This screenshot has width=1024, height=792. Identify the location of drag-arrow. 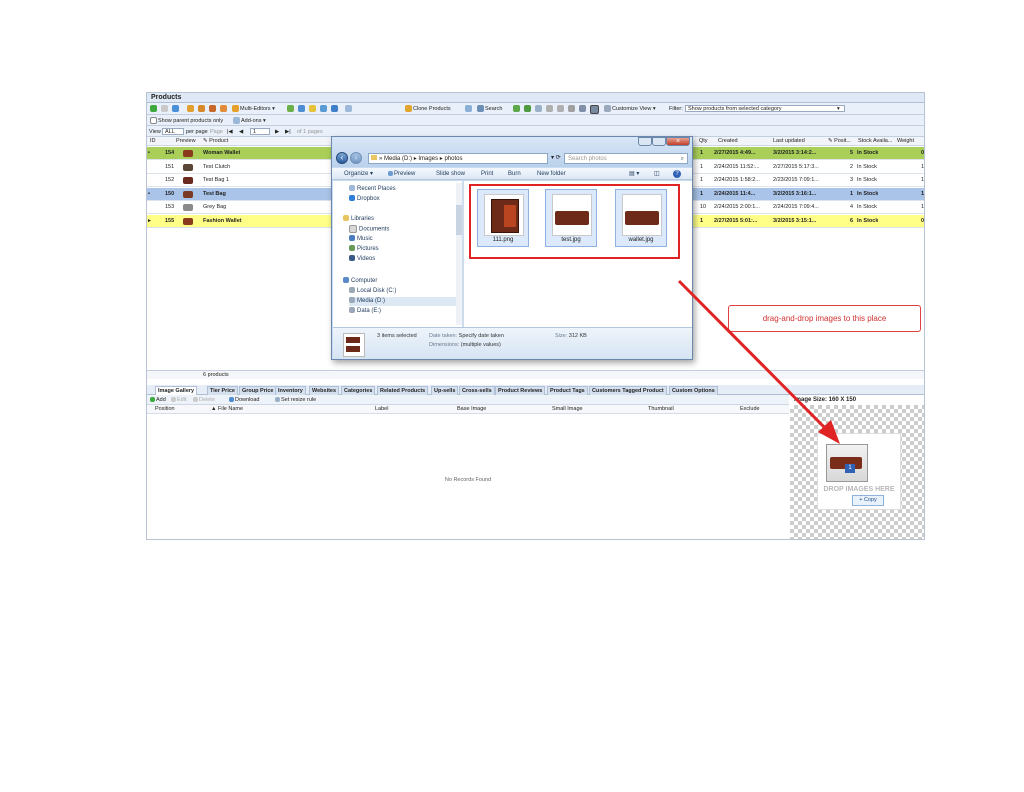
(758, 361).